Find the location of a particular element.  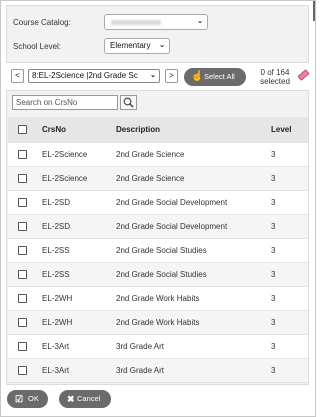

column-header-description: Description is located at coordinates (138, 130).